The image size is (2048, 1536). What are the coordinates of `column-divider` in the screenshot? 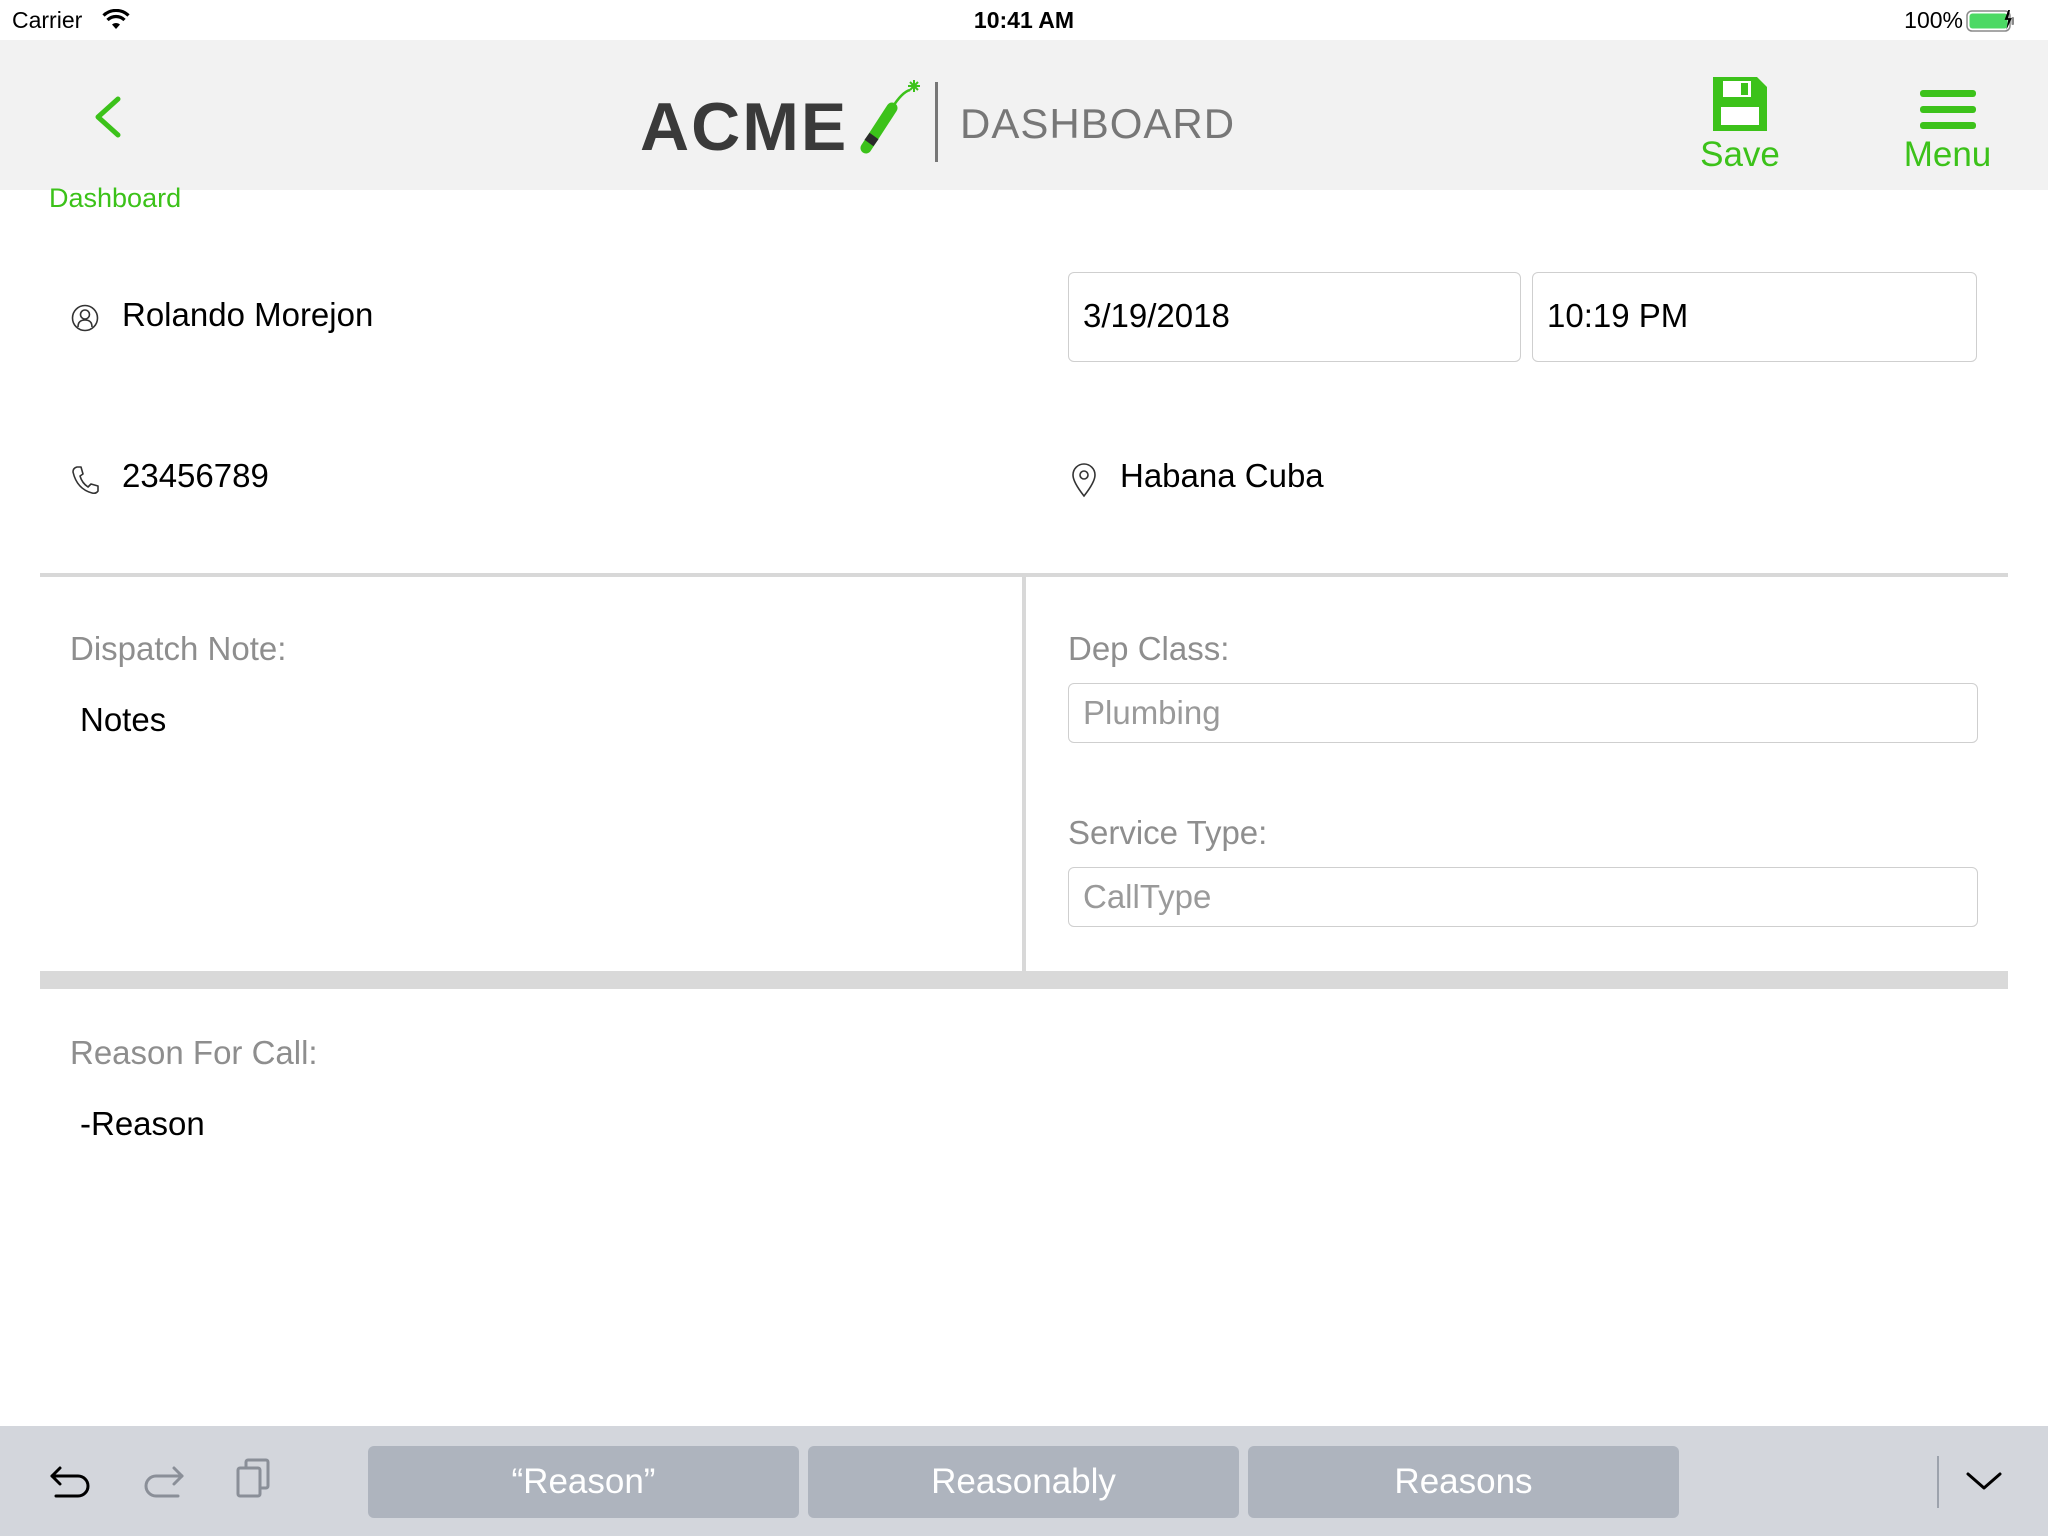 It's located at (1024, 774).